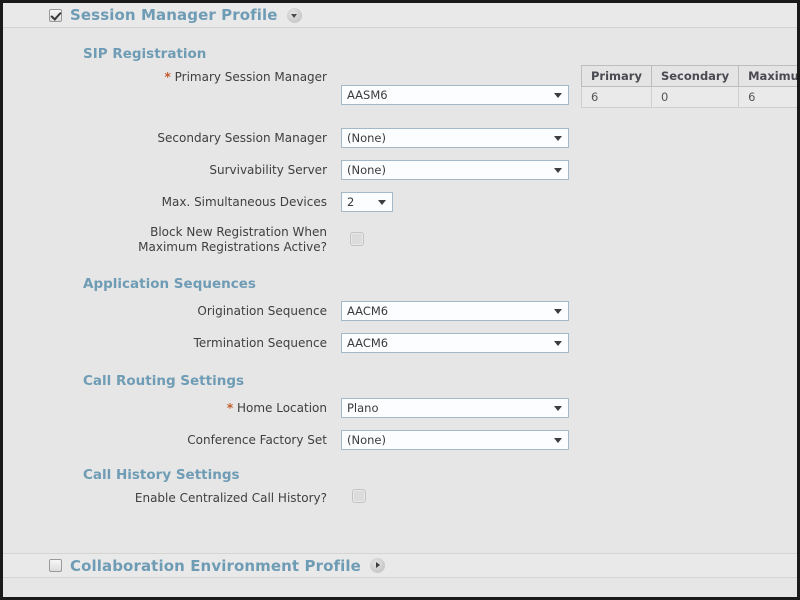 This screenshot has width=800, height=600. Describe the element at coordinates (230, 498) in the screenshot. I see `label-enable-centralized-call-history: Enable Centralized Call History?` at that location.